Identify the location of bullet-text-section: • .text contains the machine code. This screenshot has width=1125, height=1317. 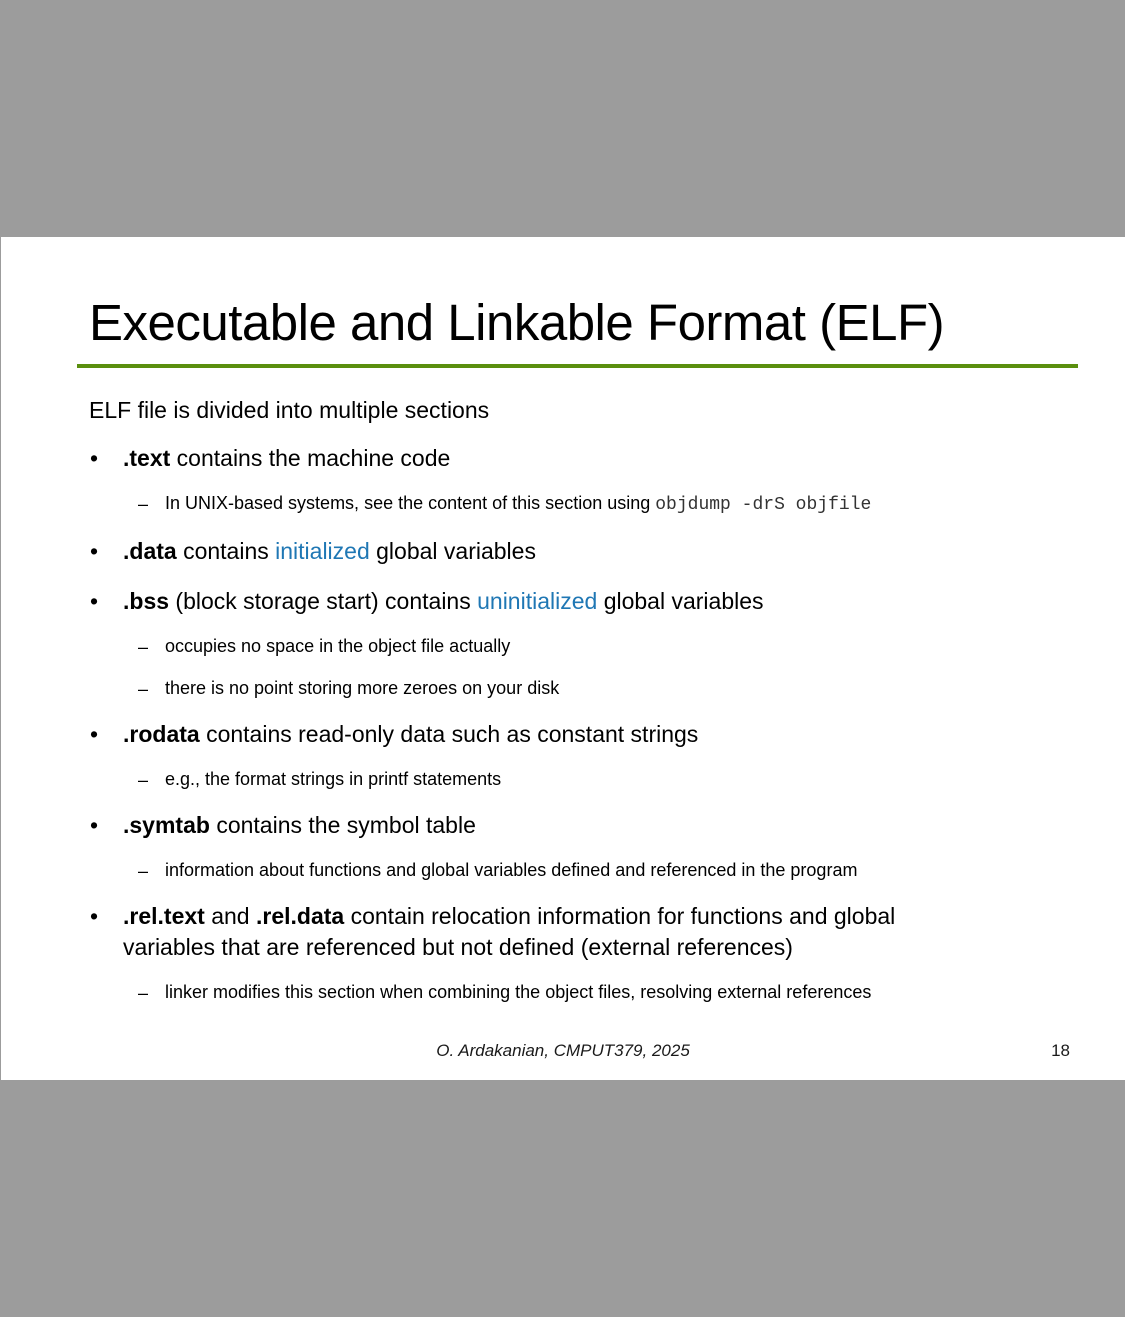
(270, 458).